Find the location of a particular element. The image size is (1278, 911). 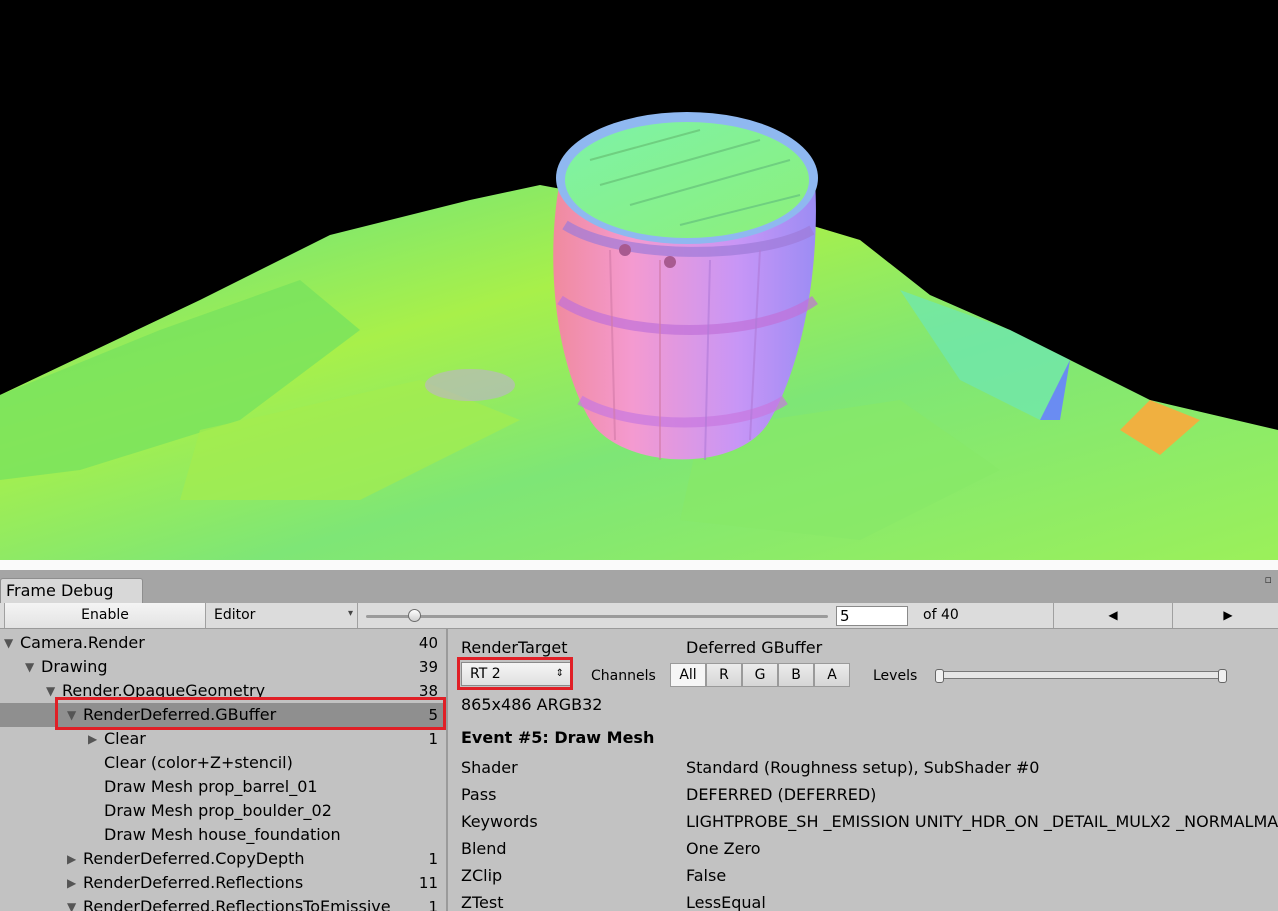

tree-row: Clear (color+Z+stencil) is located at coordinates (223, 763).